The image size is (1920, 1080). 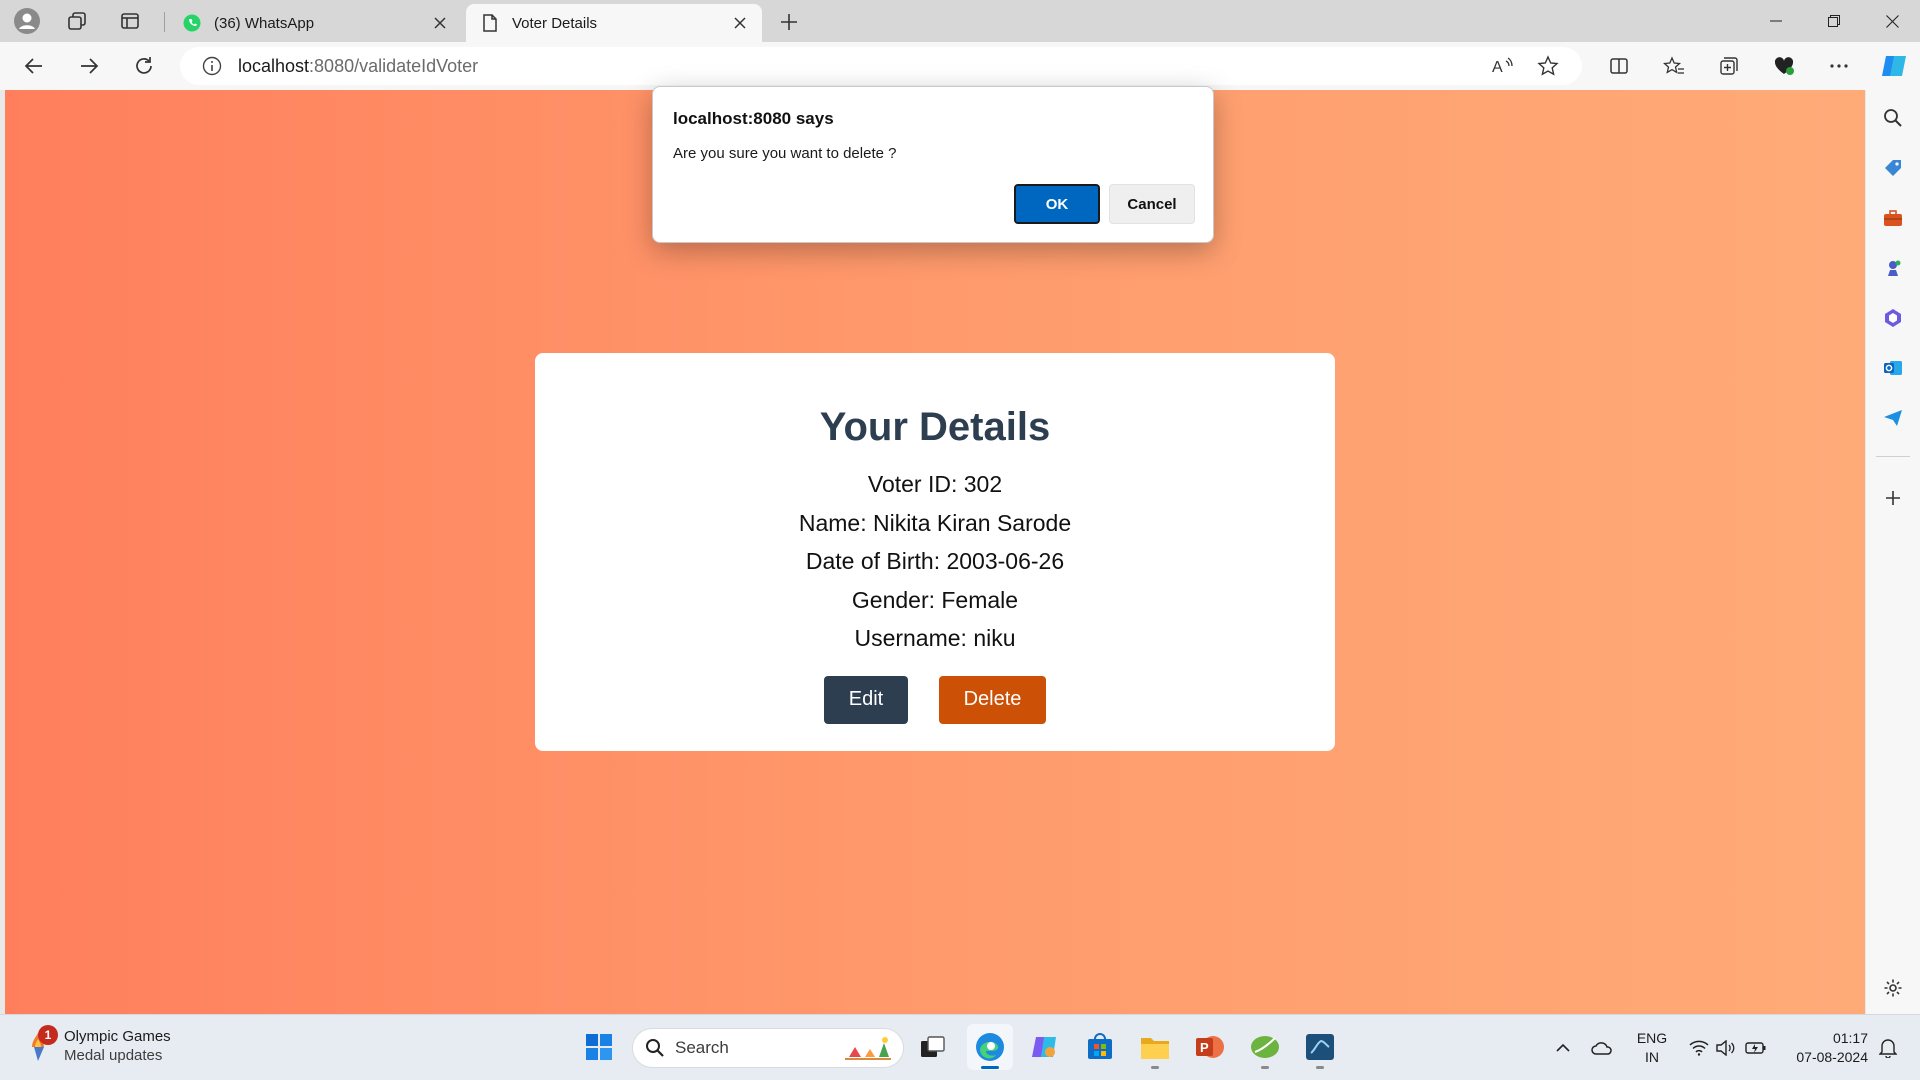 I want to click on toolbox-icon, so click(x=1893, y=218).